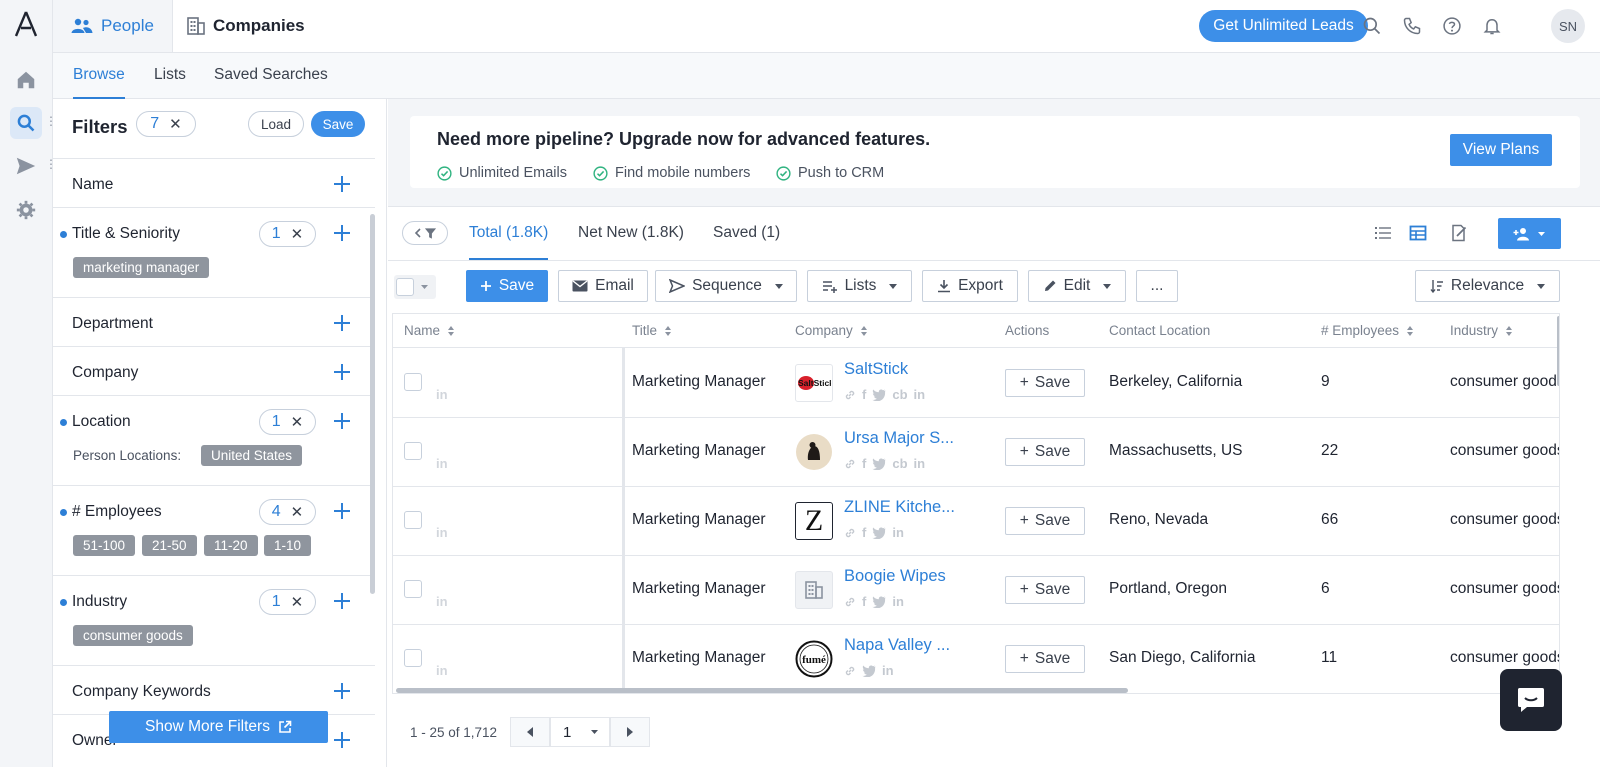 The image size is (1600, 767). I want to click on filter-count-pill: 4 ✕, so click(287, 512).